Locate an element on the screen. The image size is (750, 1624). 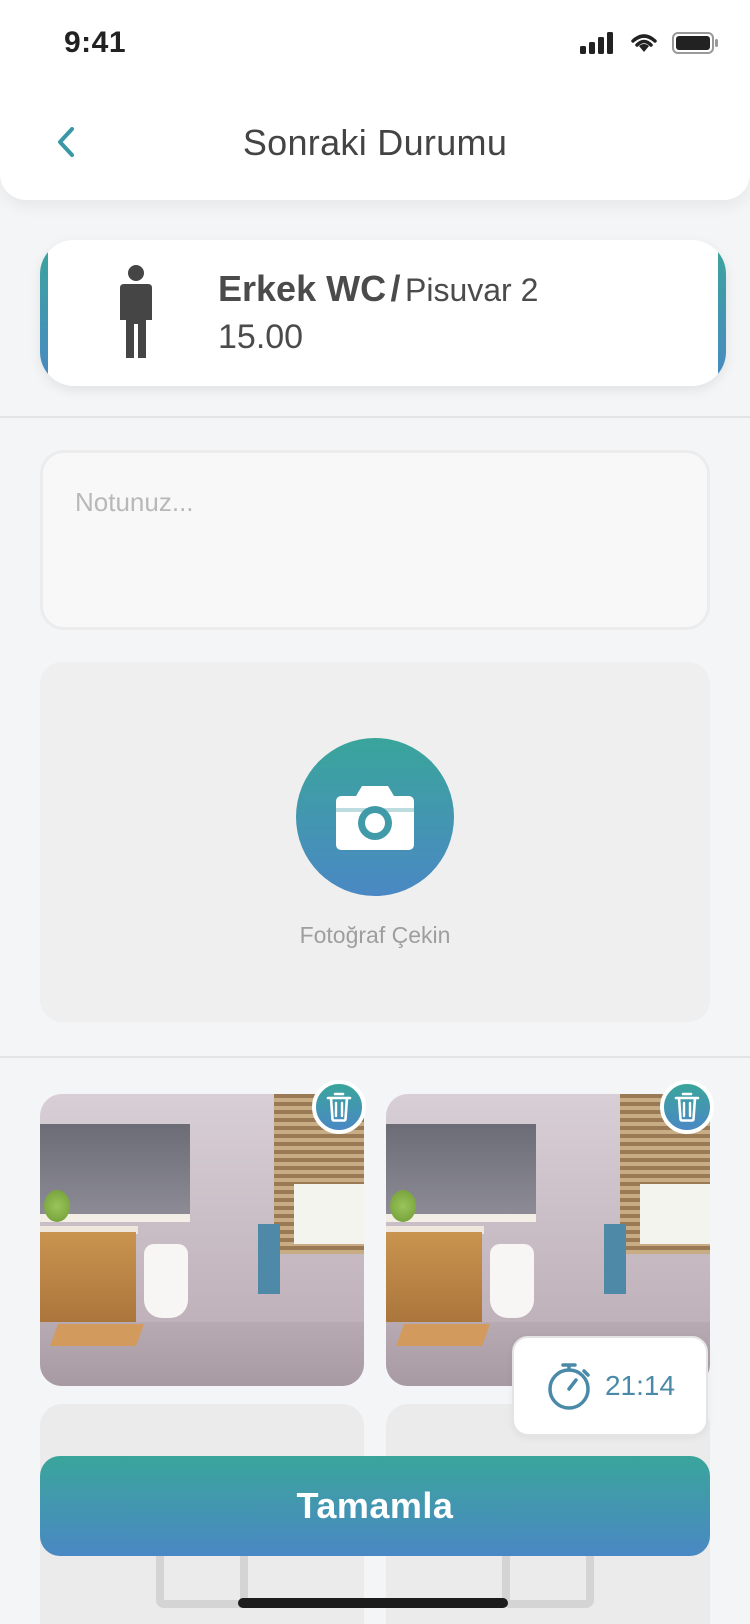
location-time: 15.00 is located at coordinates (261, 337).